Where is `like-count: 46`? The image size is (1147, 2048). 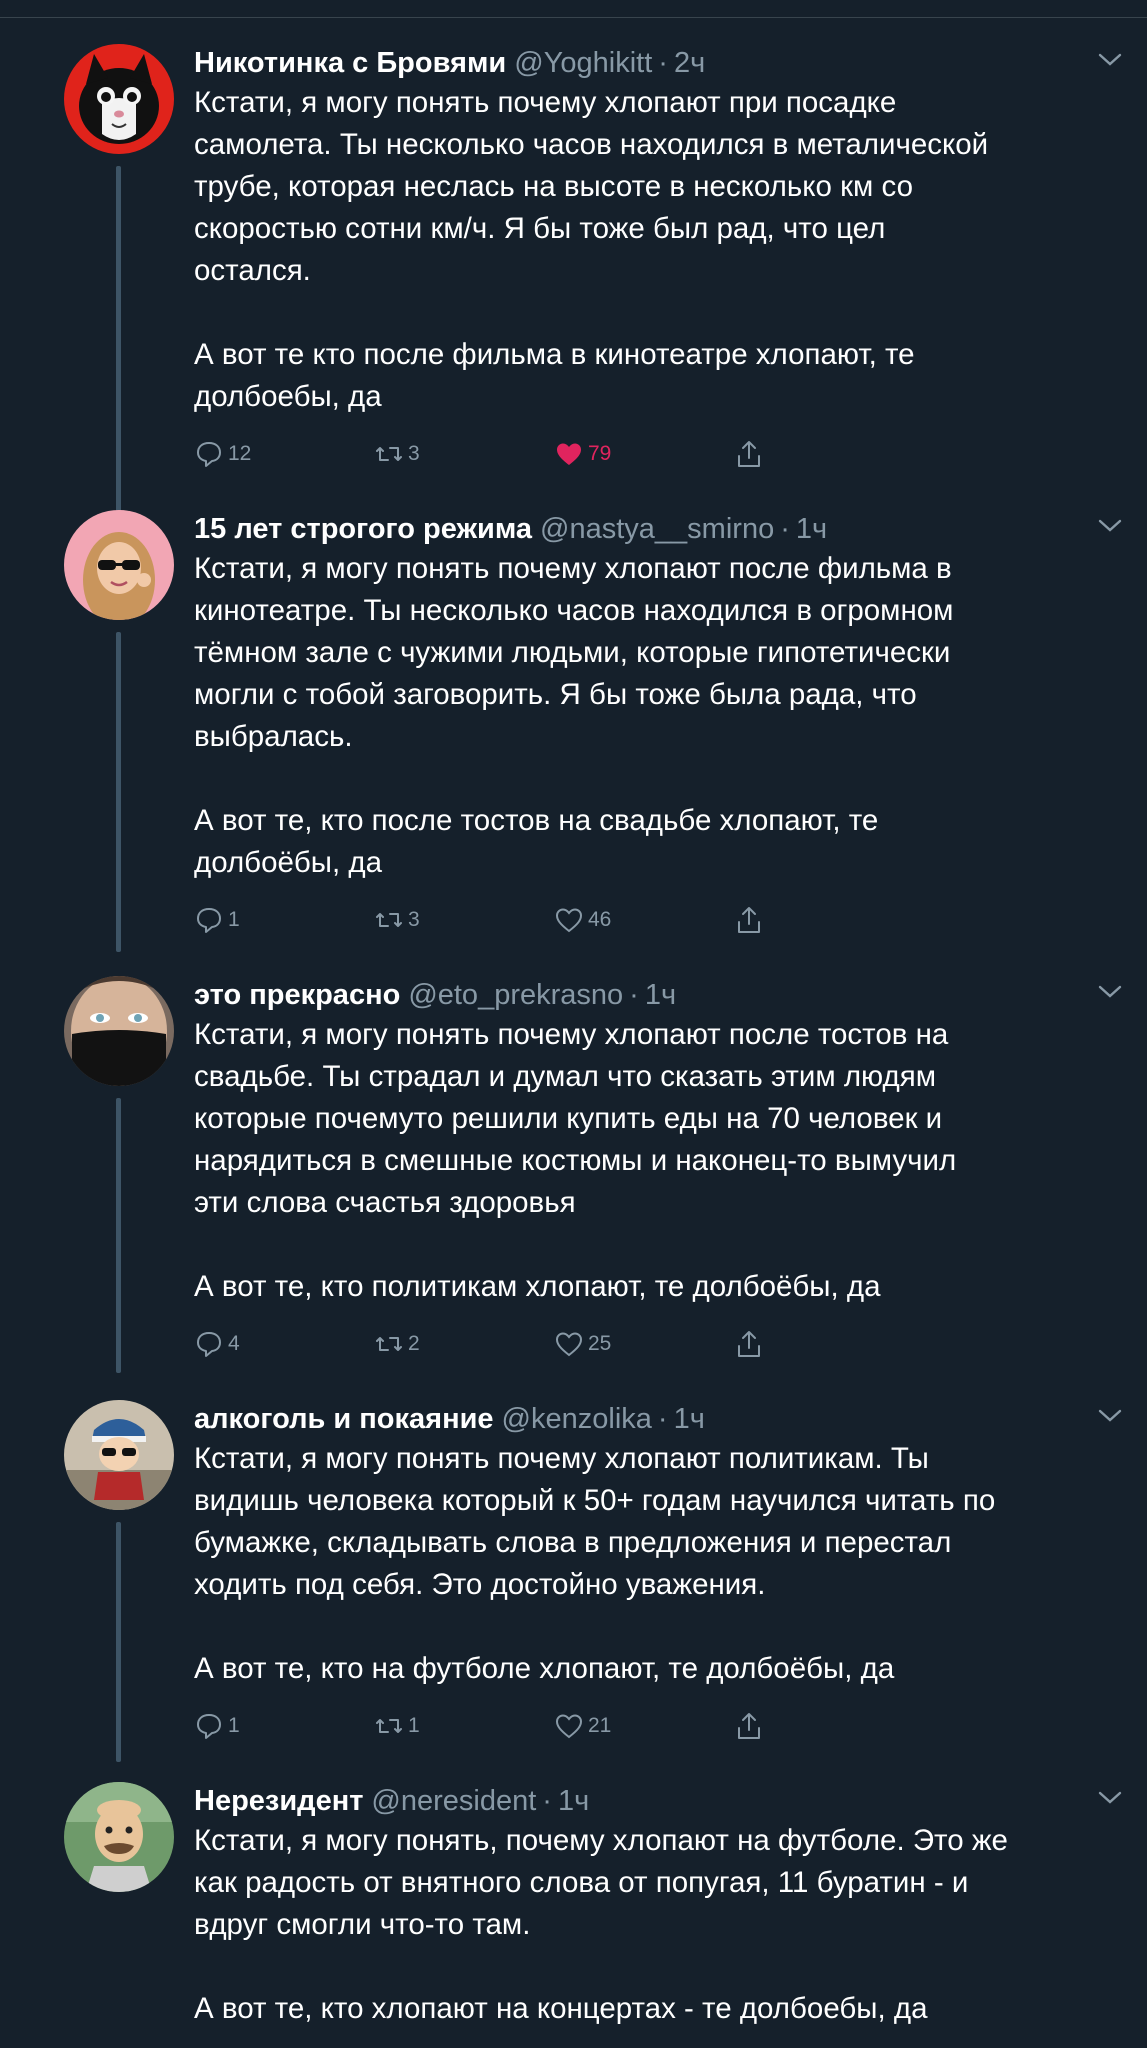 like-count: 46 is located at coordinates (600, 919).